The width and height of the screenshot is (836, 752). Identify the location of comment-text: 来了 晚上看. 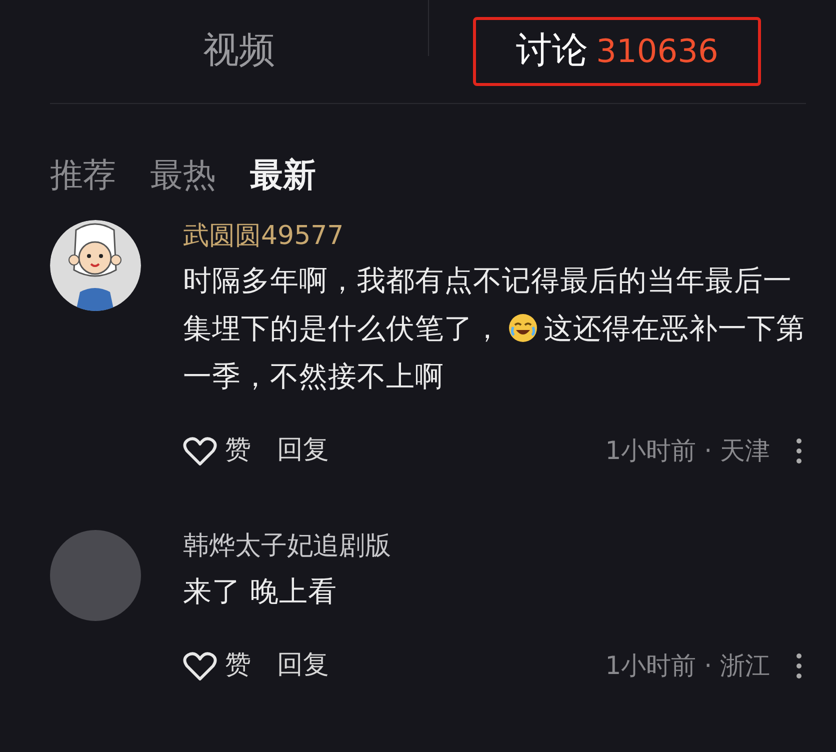
(260, 592).